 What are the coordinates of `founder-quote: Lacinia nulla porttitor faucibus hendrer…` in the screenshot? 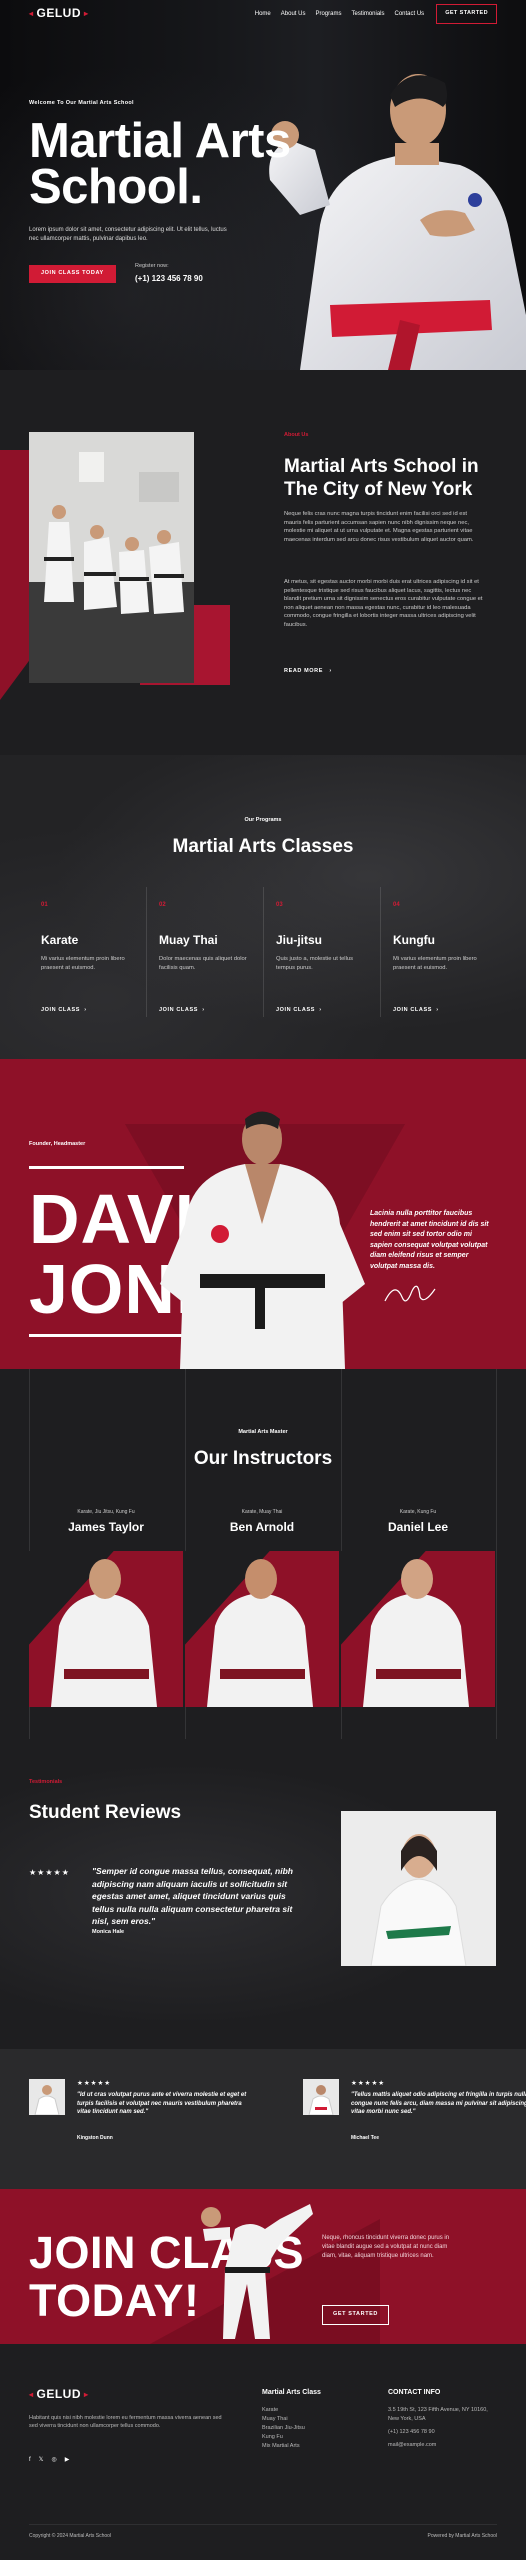 It's located at (429, 1240).